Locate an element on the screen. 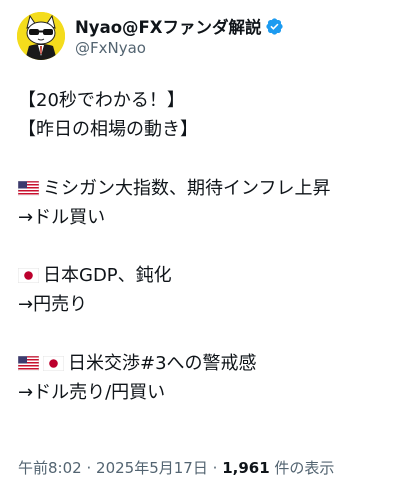 The width and height of the screenshot is (419, 490). verified-badge-icon is located at coordinates (274, 26).